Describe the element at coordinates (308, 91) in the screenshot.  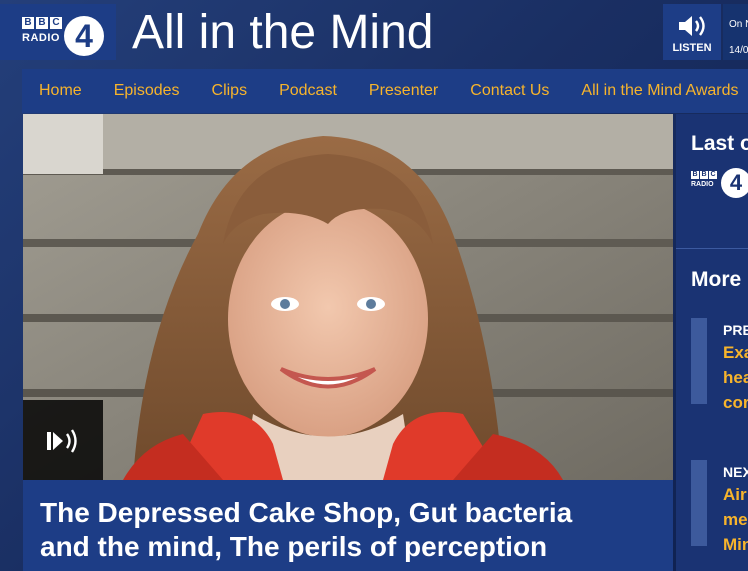
I see `nav-podcast: Podcast` at that location.